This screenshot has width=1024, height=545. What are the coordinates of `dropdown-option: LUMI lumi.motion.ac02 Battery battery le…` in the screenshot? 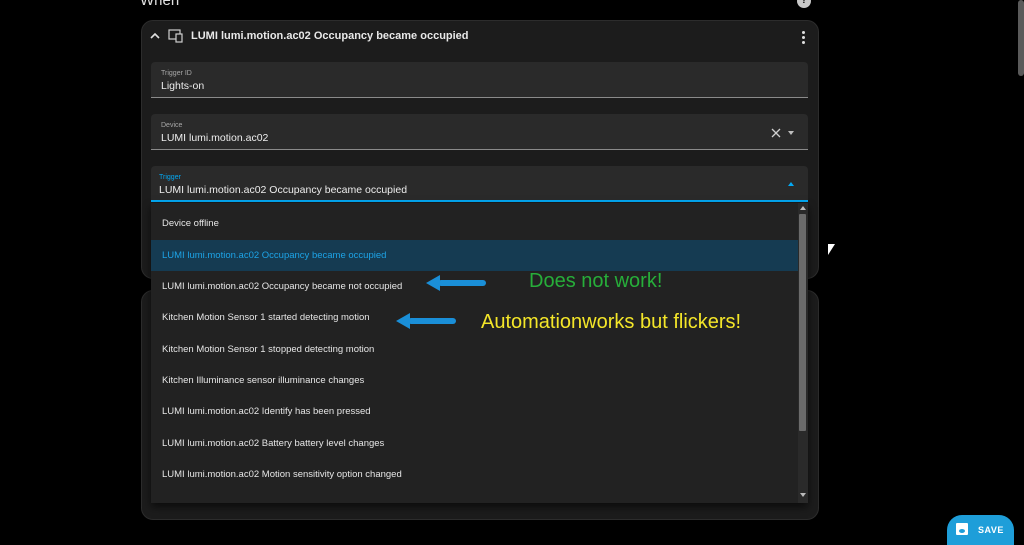 It's located at (474, 443).